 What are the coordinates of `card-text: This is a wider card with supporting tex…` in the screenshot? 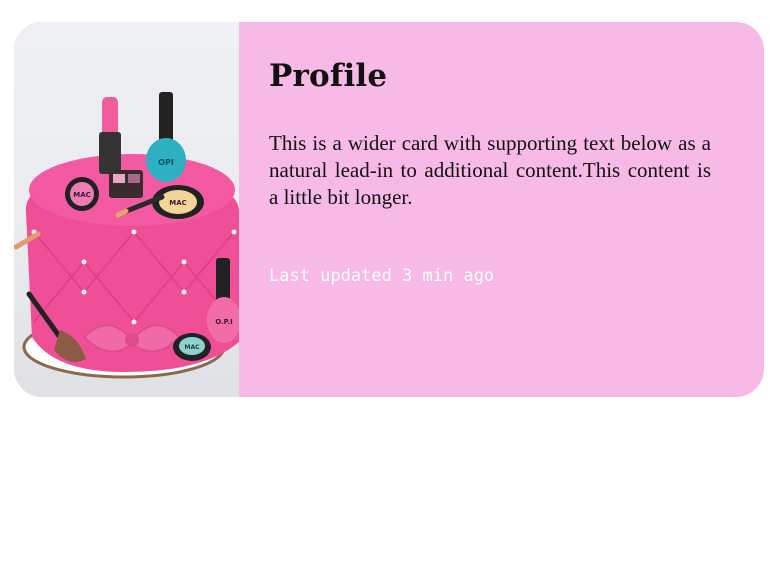 It's located at (490, 170).